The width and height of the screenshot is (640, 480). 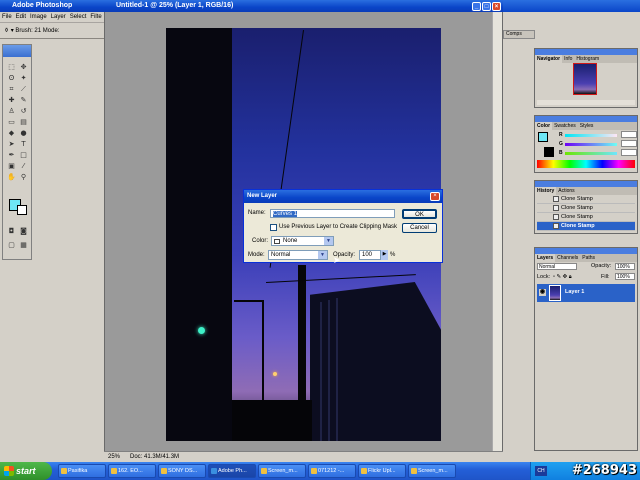 I want to click on slider-g: G, so click(x=598, y=144).